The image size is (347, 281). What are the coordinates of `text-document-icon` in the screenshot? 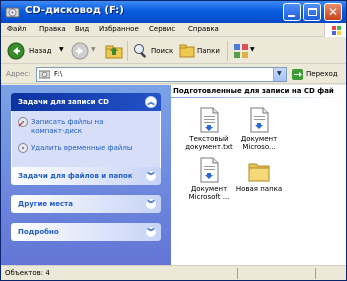 It's located at (209, 120).